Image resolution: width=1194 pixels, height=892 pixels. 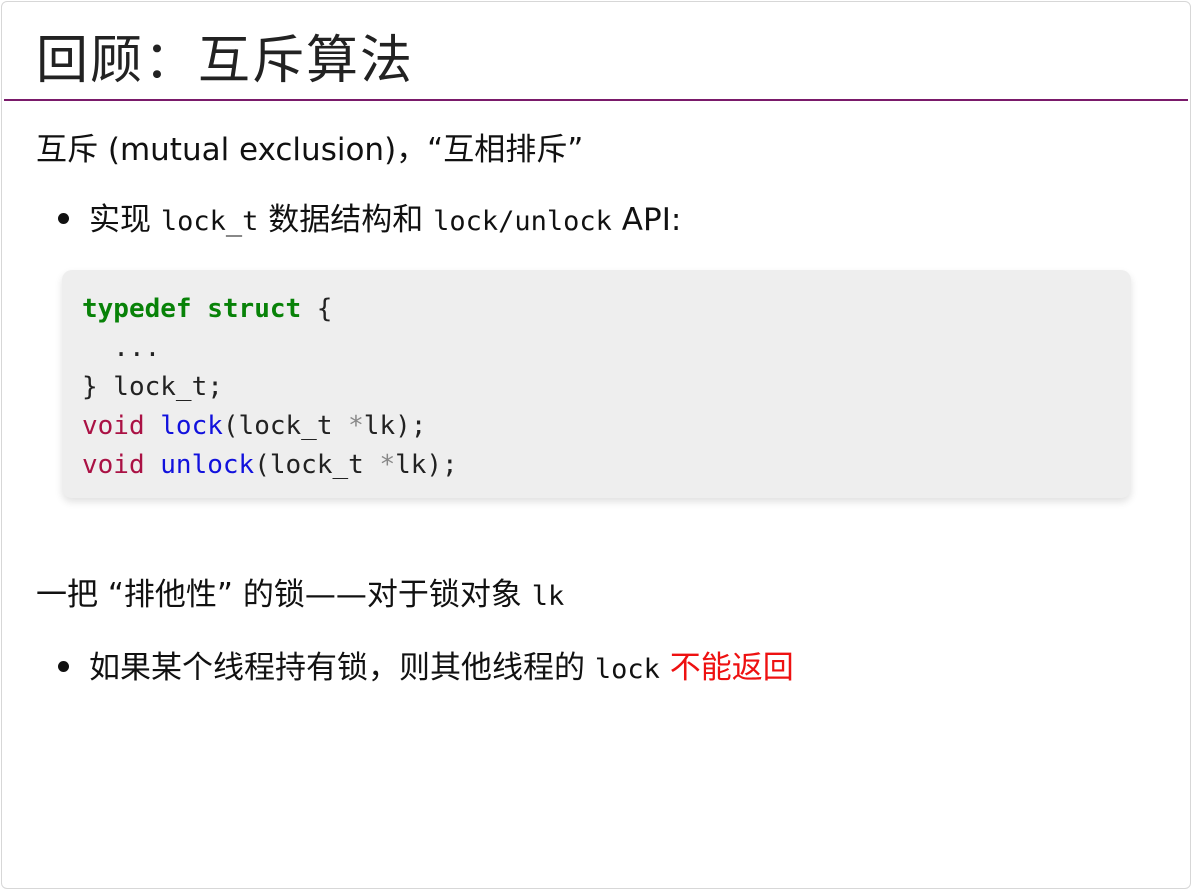 What do you see at coordinates (207, 465) in the screenshot?
I see `code-fn-unlock: unlock` at bounding box center [207, 465].